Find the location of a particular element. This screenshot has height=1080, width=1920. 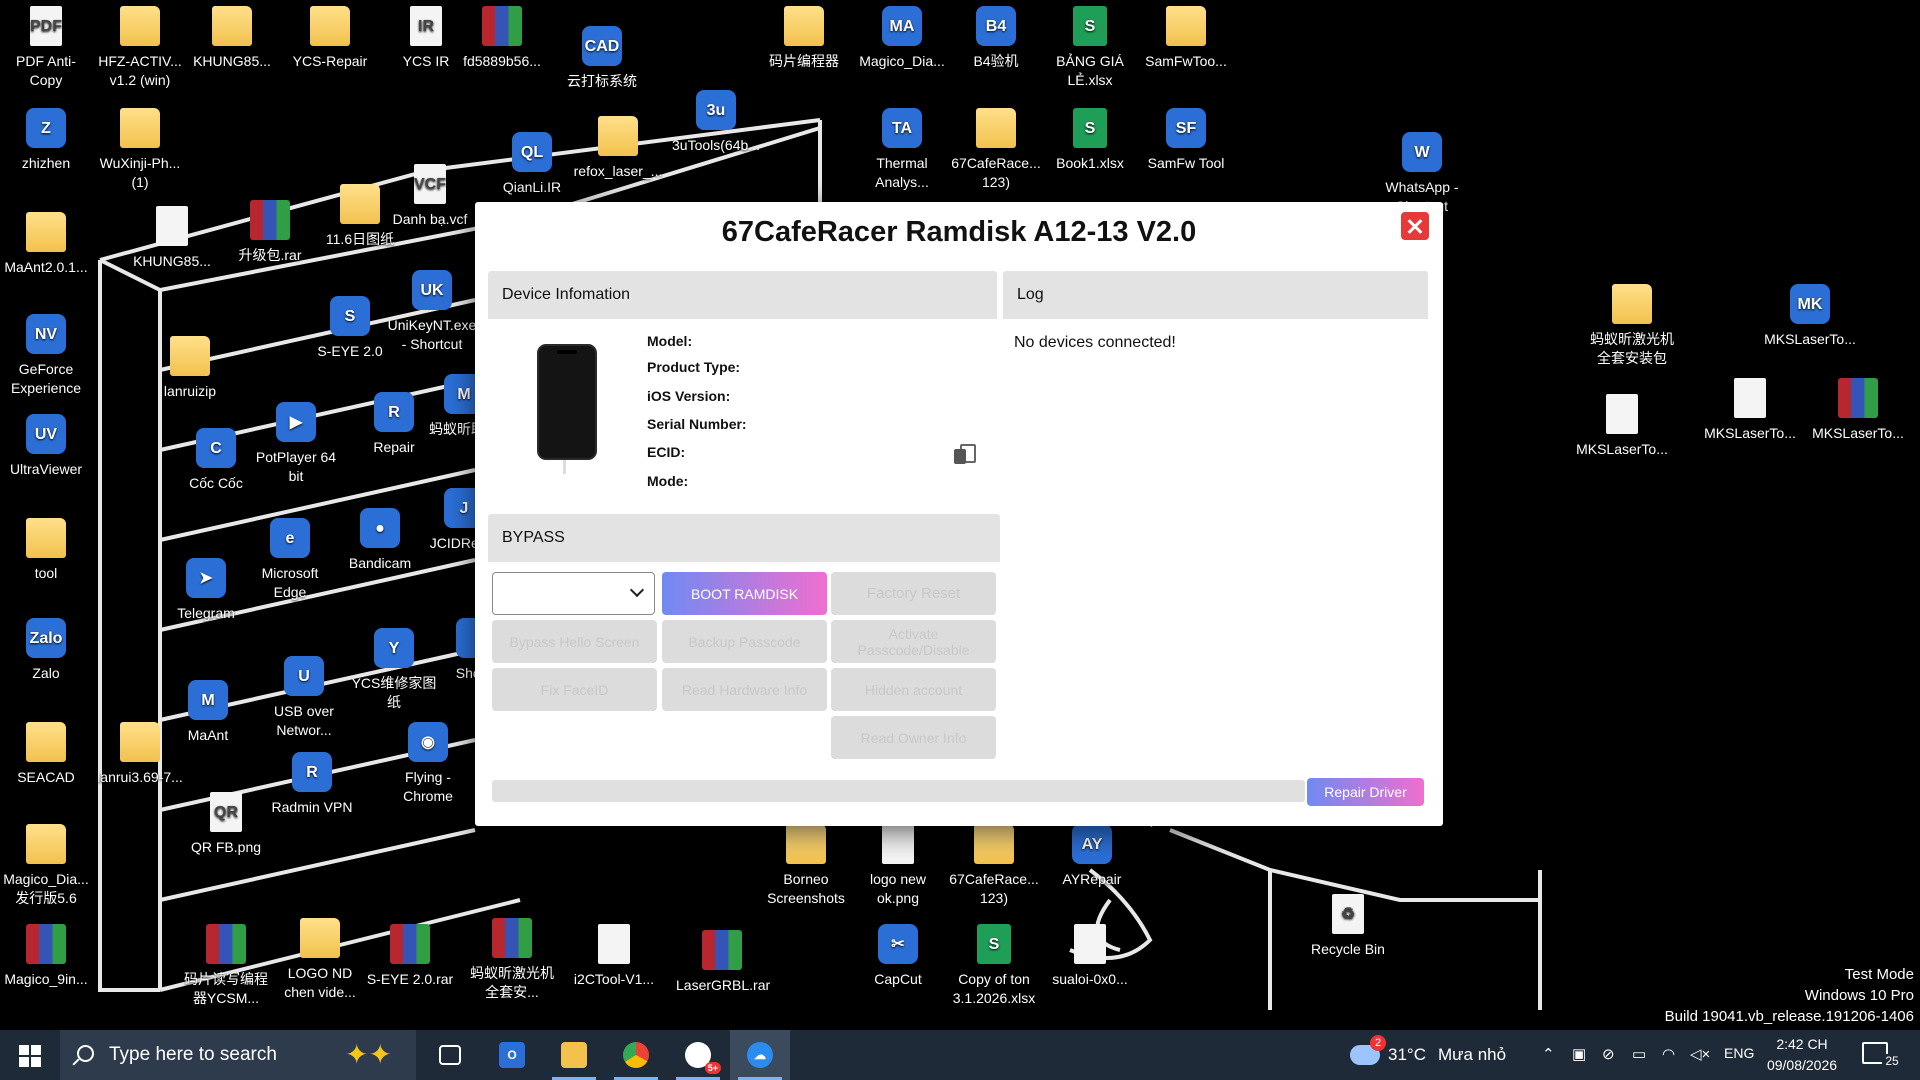

desktop-icon: tool is located at coordinates (46, 550).